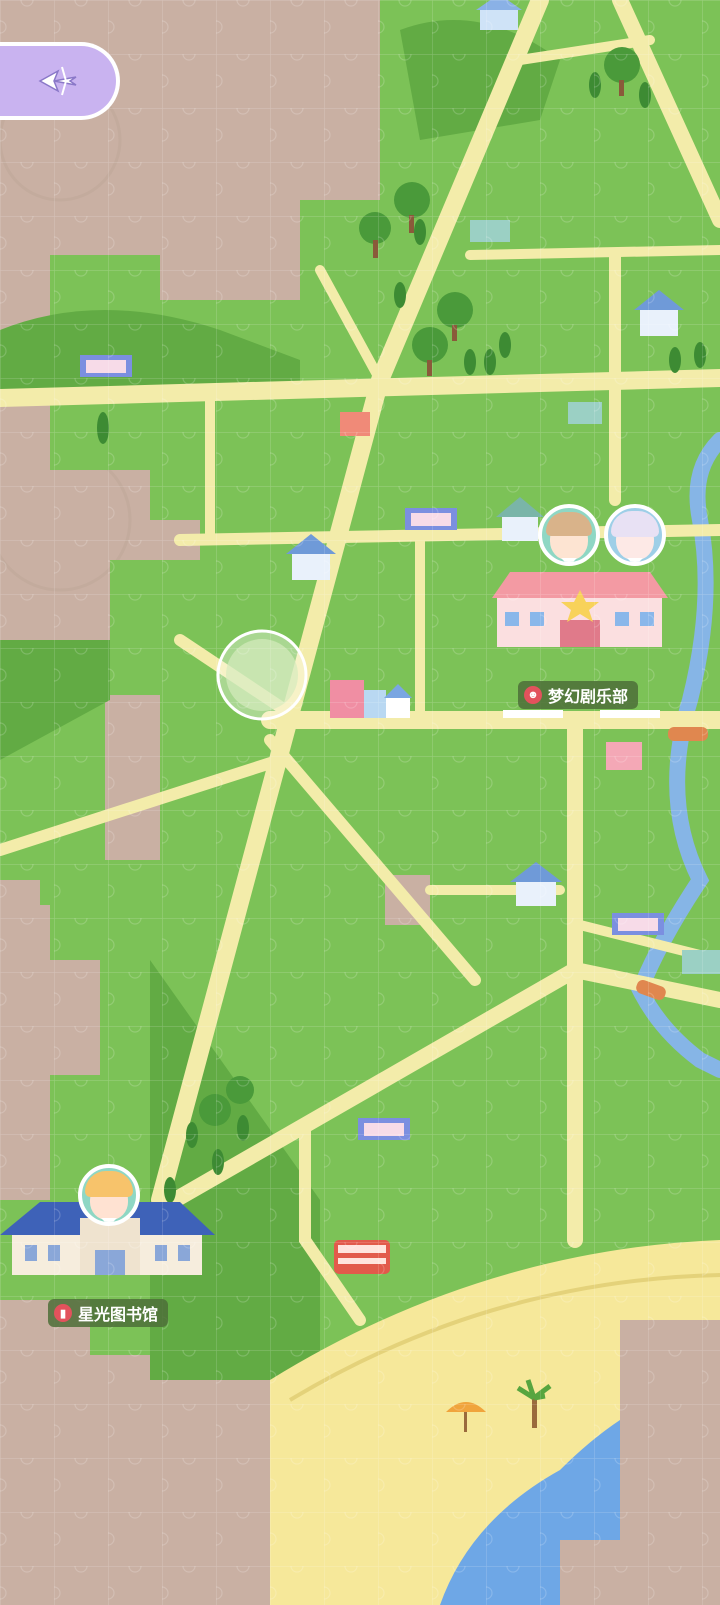 The width and height of the screenshot is (720, 1605). Describe the element at coordinates (533, 695) in the screenshot. I see `mask-icon: ☻` at that location.